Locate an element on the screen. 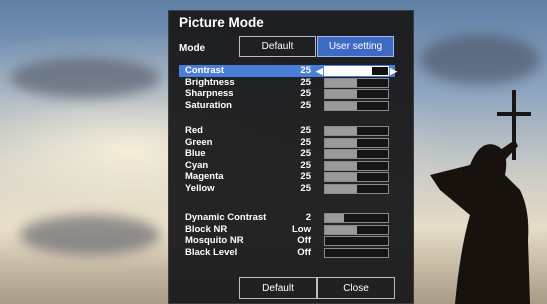 The width and height of the screenshot is (547, 304). setting-label: Saturation is located at coordinates (208, 105).